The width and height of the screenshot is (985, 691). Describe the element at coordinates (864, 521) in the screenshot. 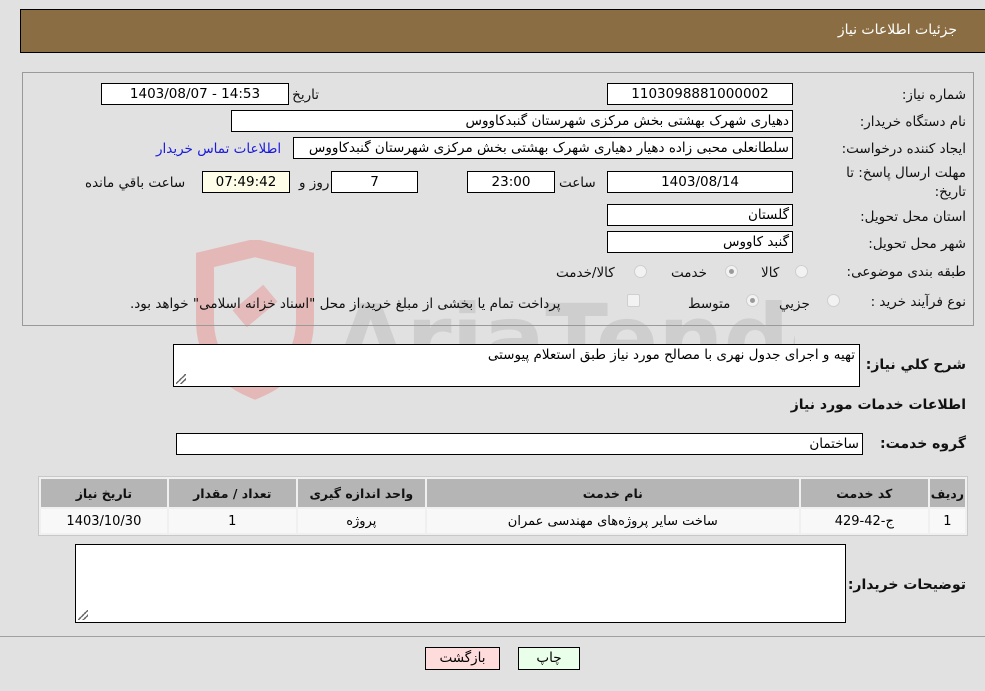

I see `cell-service-code: ج-42-429` at that location.